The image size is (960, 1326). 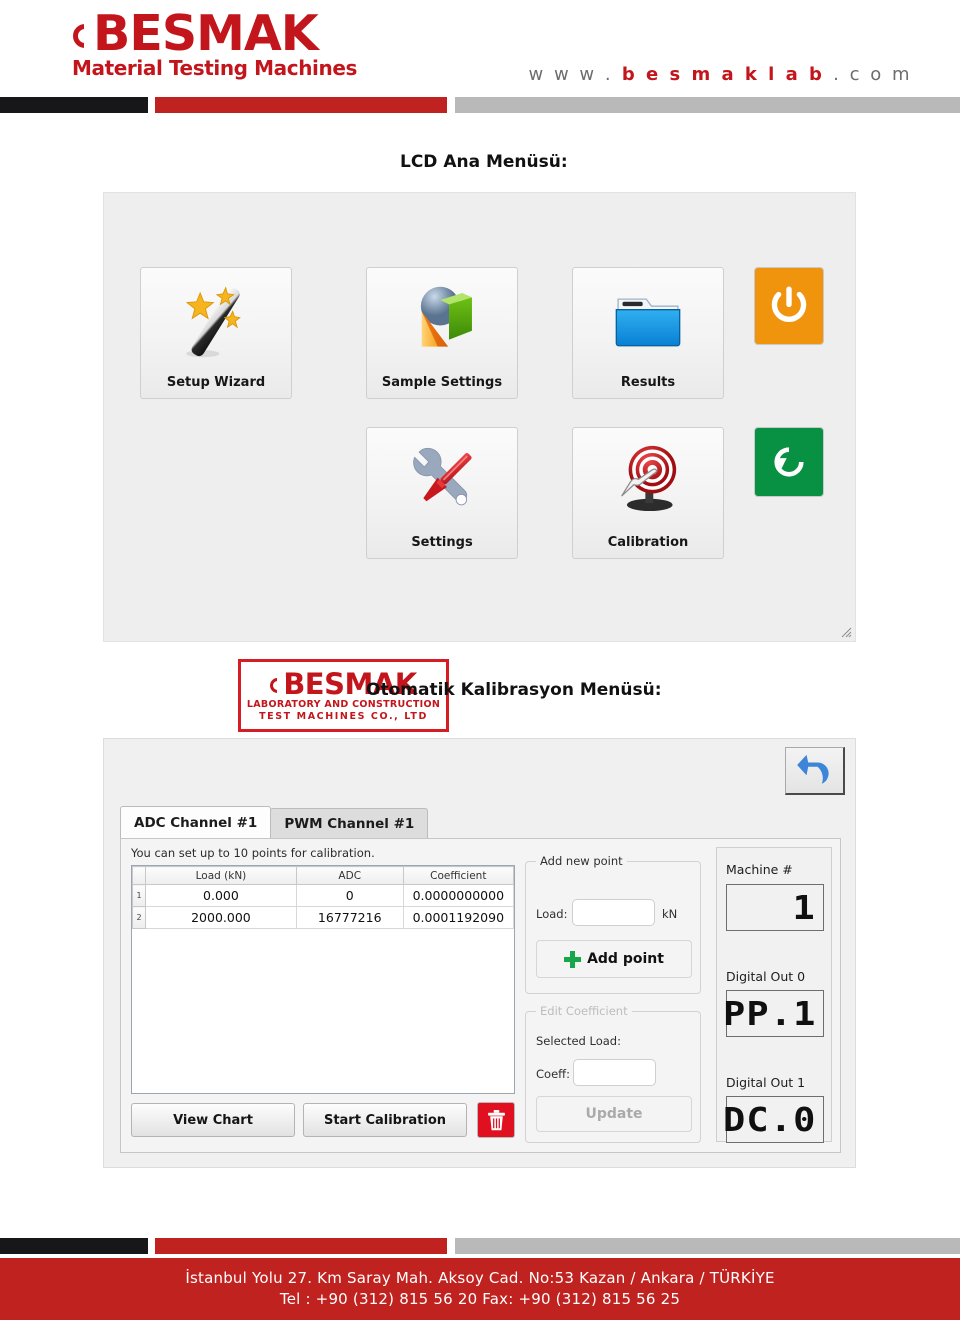 What do you see at coordinates (215, 68) in the screenshot?
I see `logo-tagline: Material Testing Machines` at bounding box center [215, 68].